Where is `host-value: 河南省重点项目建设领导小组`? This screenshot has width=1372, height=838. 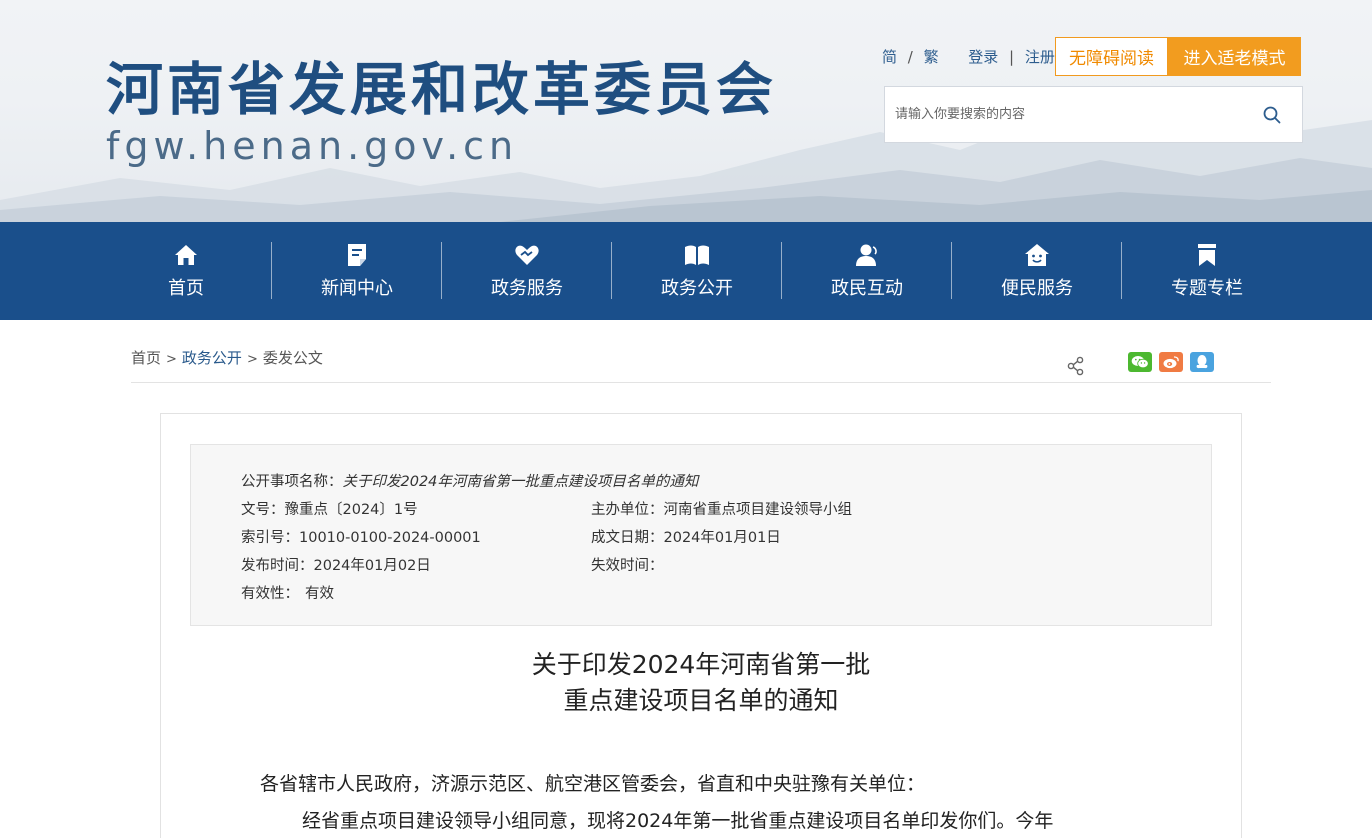
host-value: 河南省重点项目建设领导小组 is located at coordinates (758, 510).